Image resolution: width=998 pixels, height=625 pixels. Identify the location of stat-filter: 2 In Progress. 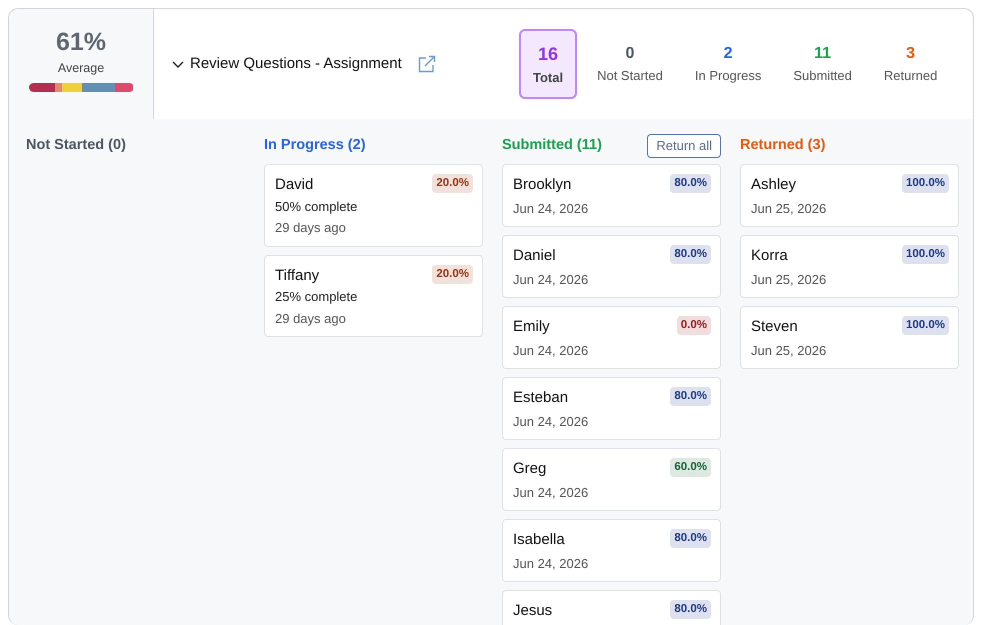
(728, 64).